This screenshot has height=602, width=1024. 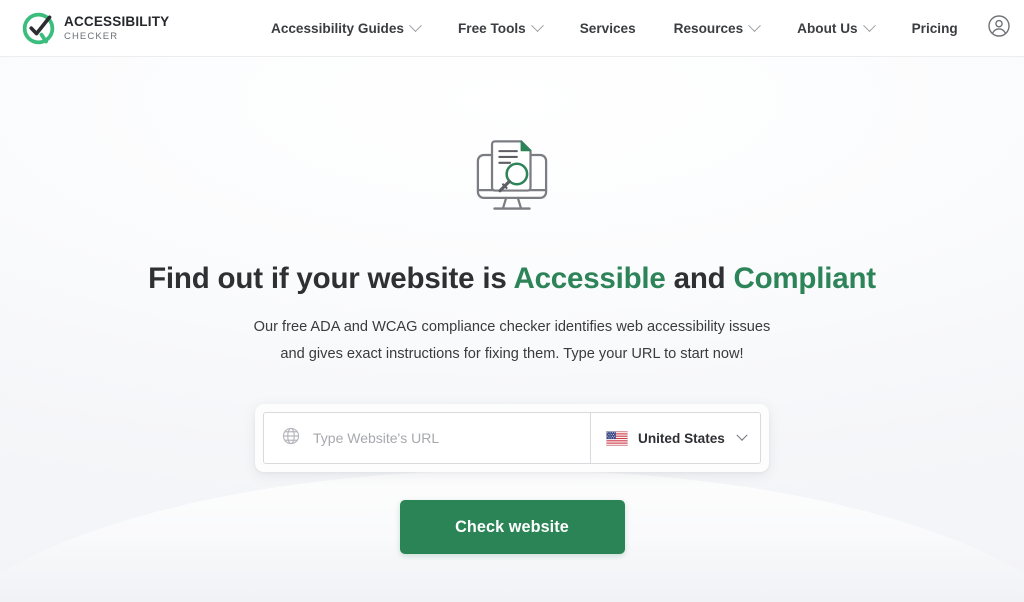 I want to click on brand-wordmark: ACCESSIBILITY CHECKER, so click(x=116, y=28).